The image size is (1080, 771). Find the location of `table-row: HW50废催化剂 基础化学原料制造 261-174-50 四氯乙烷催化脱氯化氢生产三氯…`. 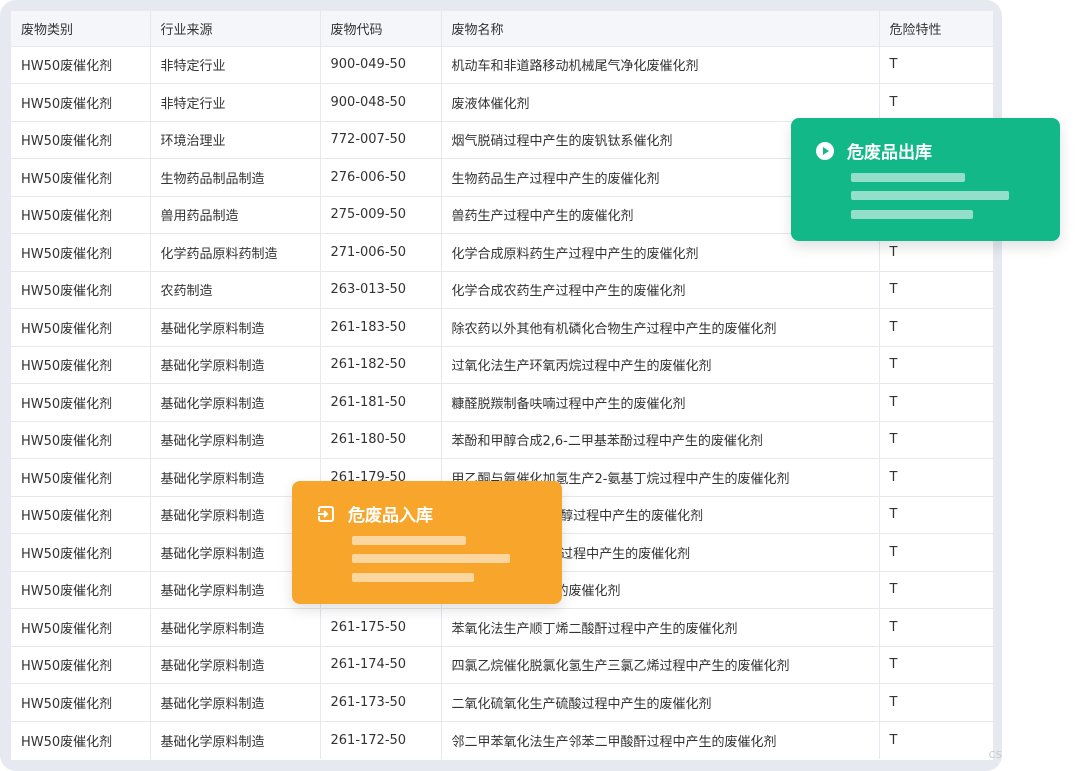

table-row: HW50废催化剂 基础化学原料制造 261-174-50 四氯乙烷催化脱氯化氢生产三氯… is located at coordinates (502, 665).